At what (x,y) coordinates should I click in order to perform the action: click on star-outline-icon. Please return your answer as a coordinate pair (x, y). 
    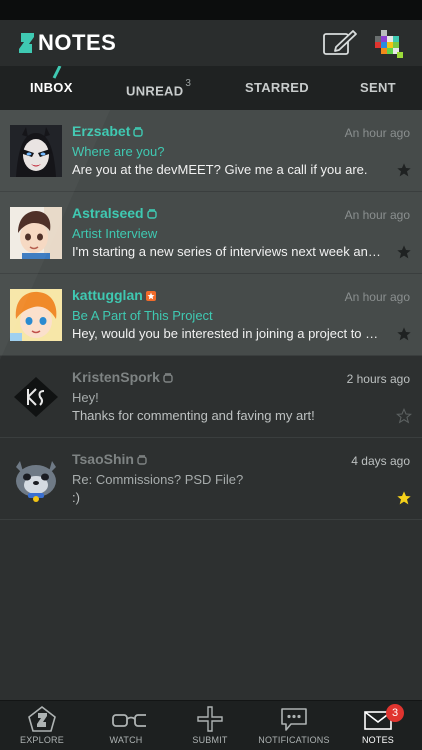
    Looking at the image, I should click on (404, 416).